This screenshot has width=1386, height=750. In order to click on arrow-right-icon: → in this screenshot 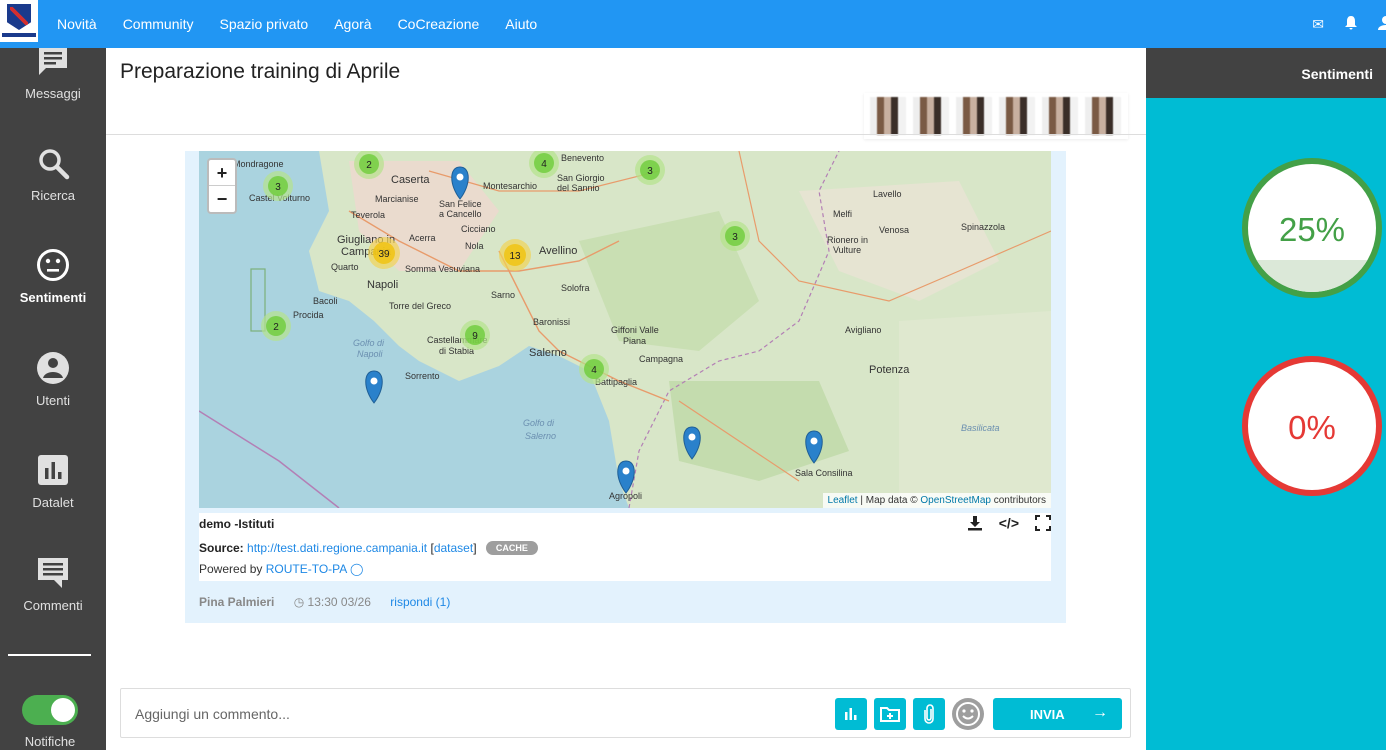, I will do `click(1100, 712)`.